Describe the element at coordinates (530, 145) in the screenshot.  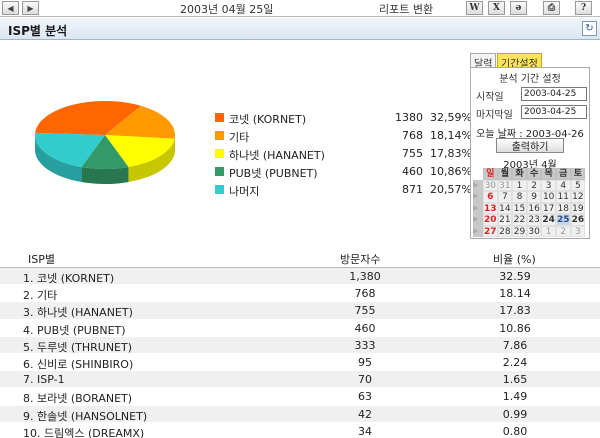
I see `output-button: 출력하기` at that location.